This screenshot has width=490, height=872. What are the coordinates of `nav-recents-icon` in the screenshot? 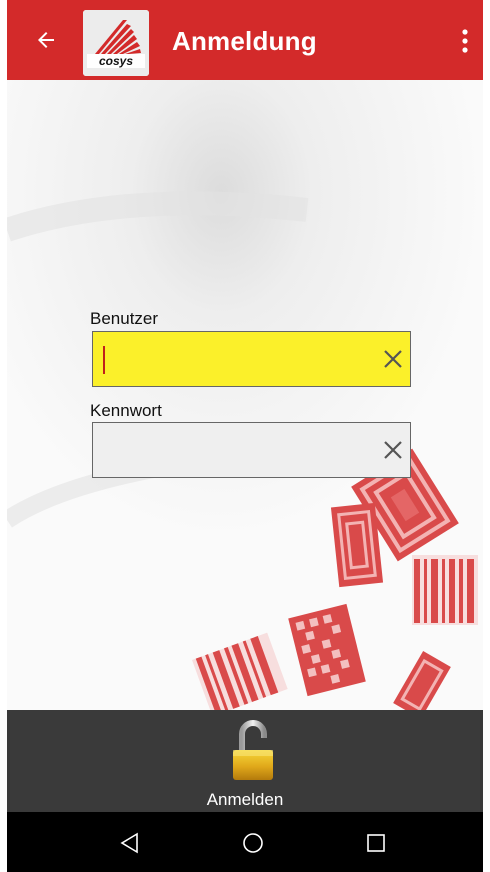 It's located at (376, 843).